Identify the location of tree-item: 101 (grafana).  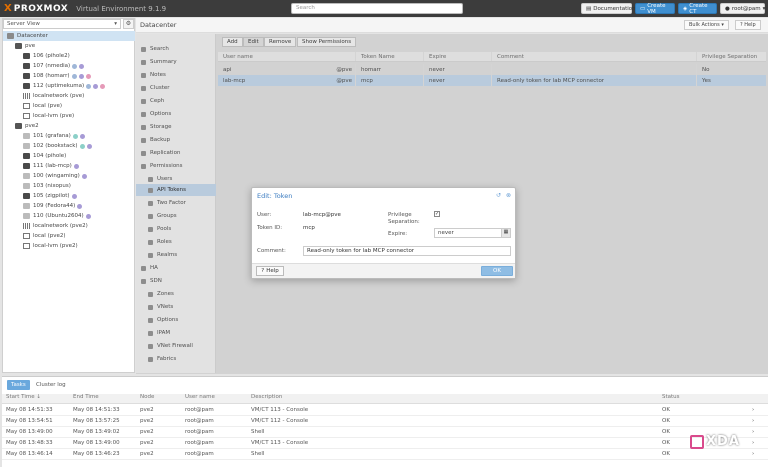
(69, 136).